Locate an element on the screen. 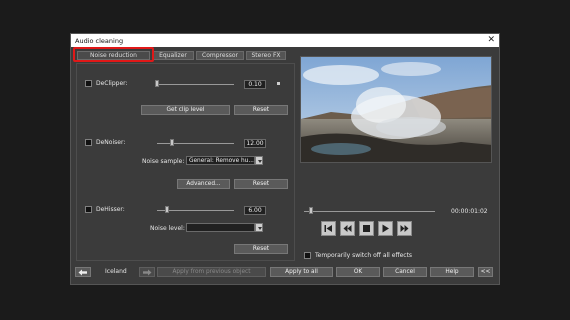 The width and height of the screenshot is (570, 320). dehisser-reset-button: Reset is located at coordinates (261, 249).